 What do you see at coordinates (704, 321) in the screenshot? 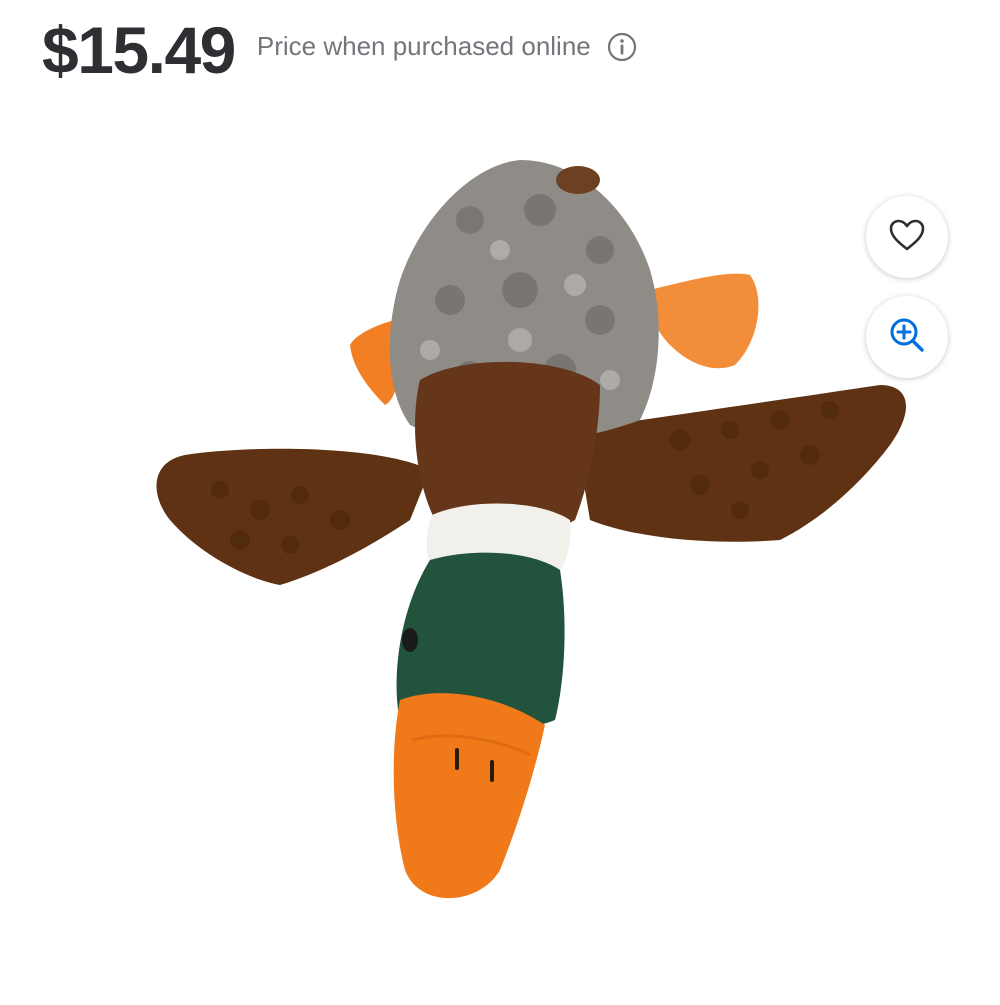
I see `toy-right-foot` at bounding box center [704, 321].